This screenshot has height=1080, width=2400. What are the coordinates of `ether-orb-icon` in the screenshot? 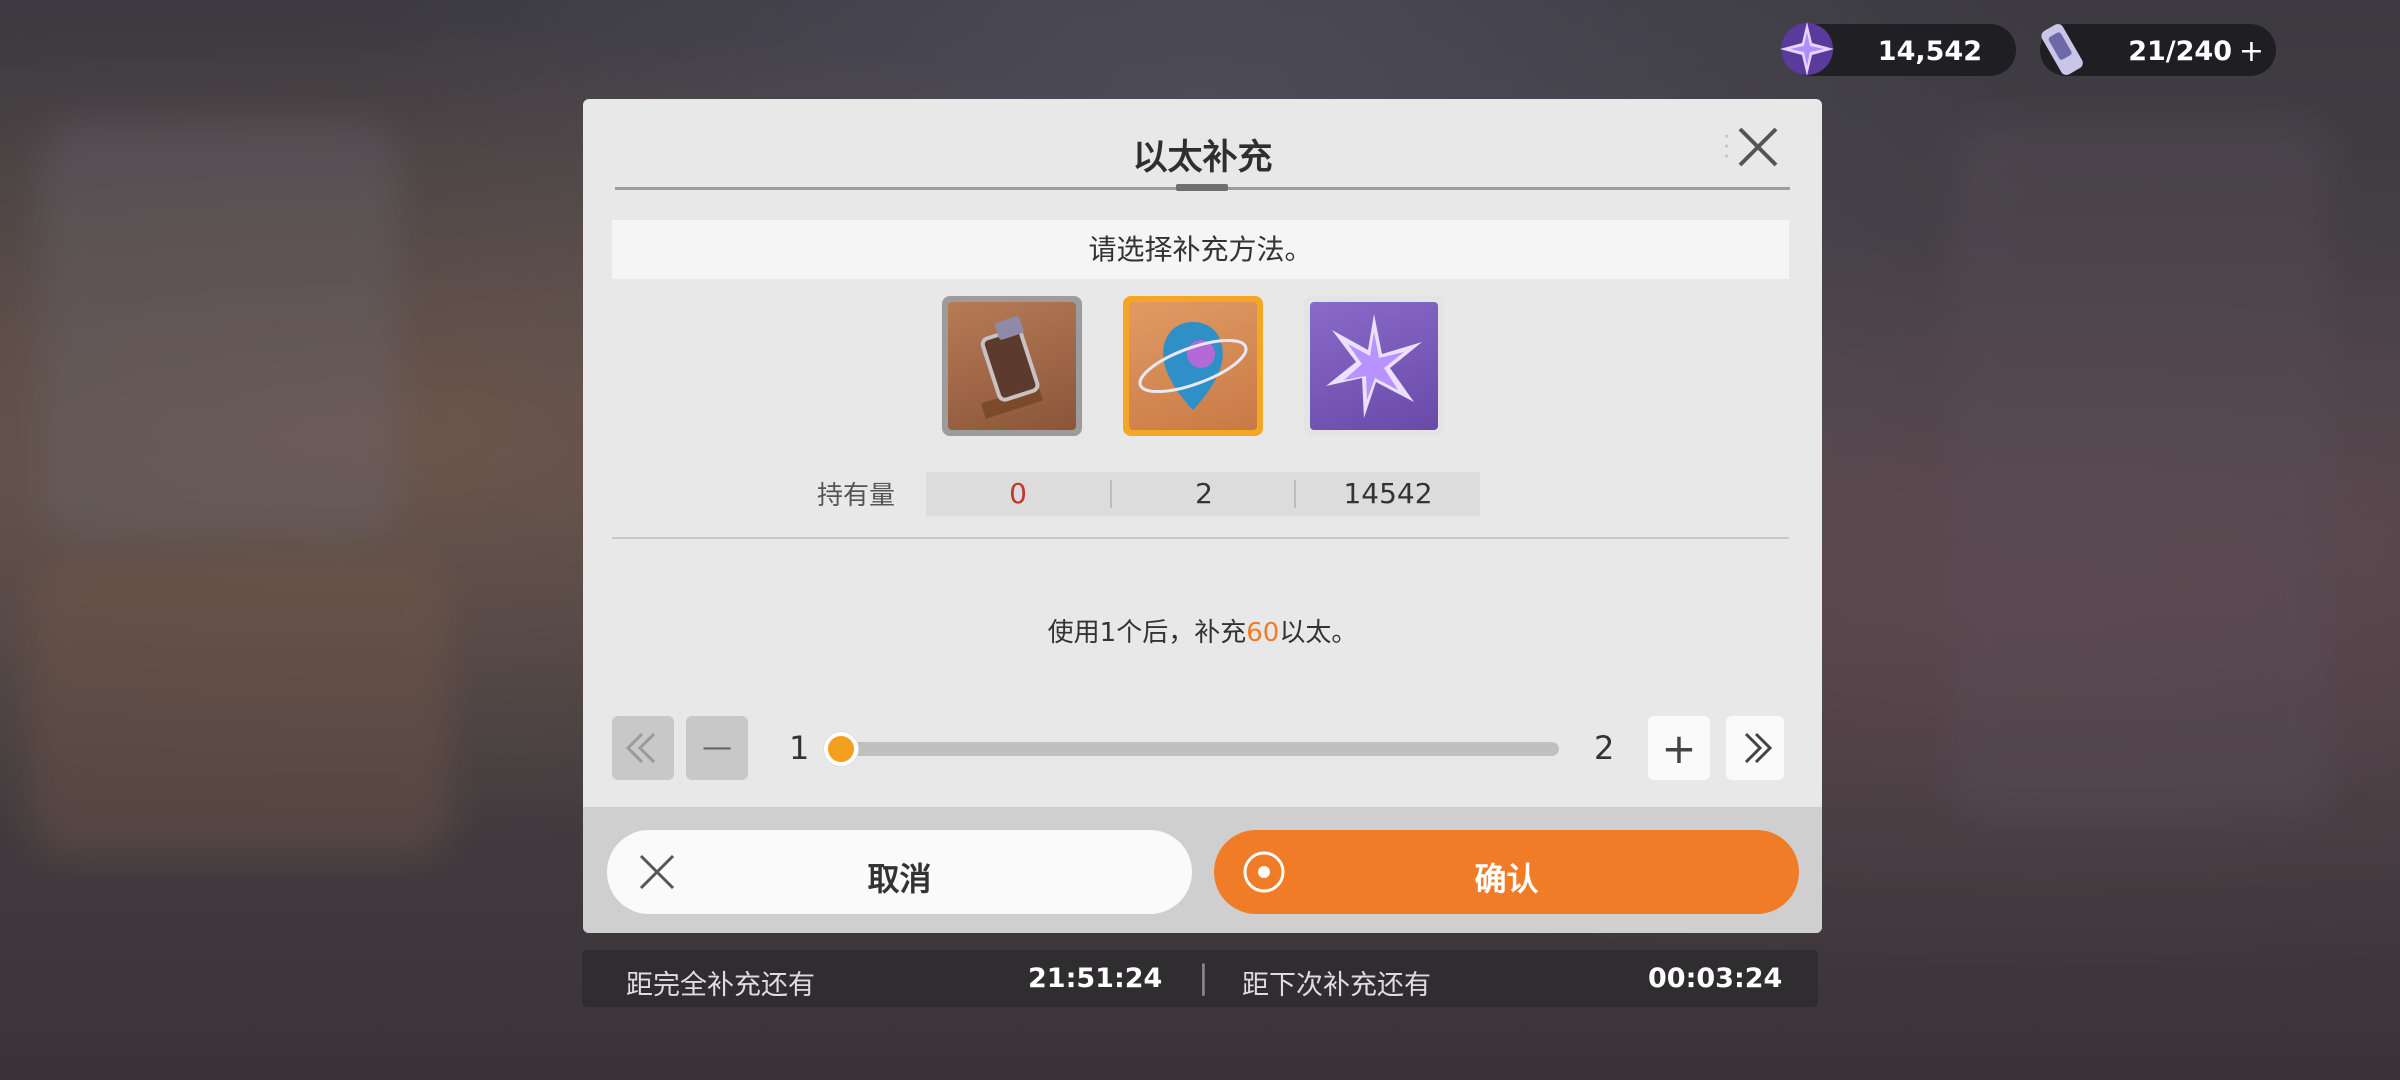 It's located at (1193, 366).